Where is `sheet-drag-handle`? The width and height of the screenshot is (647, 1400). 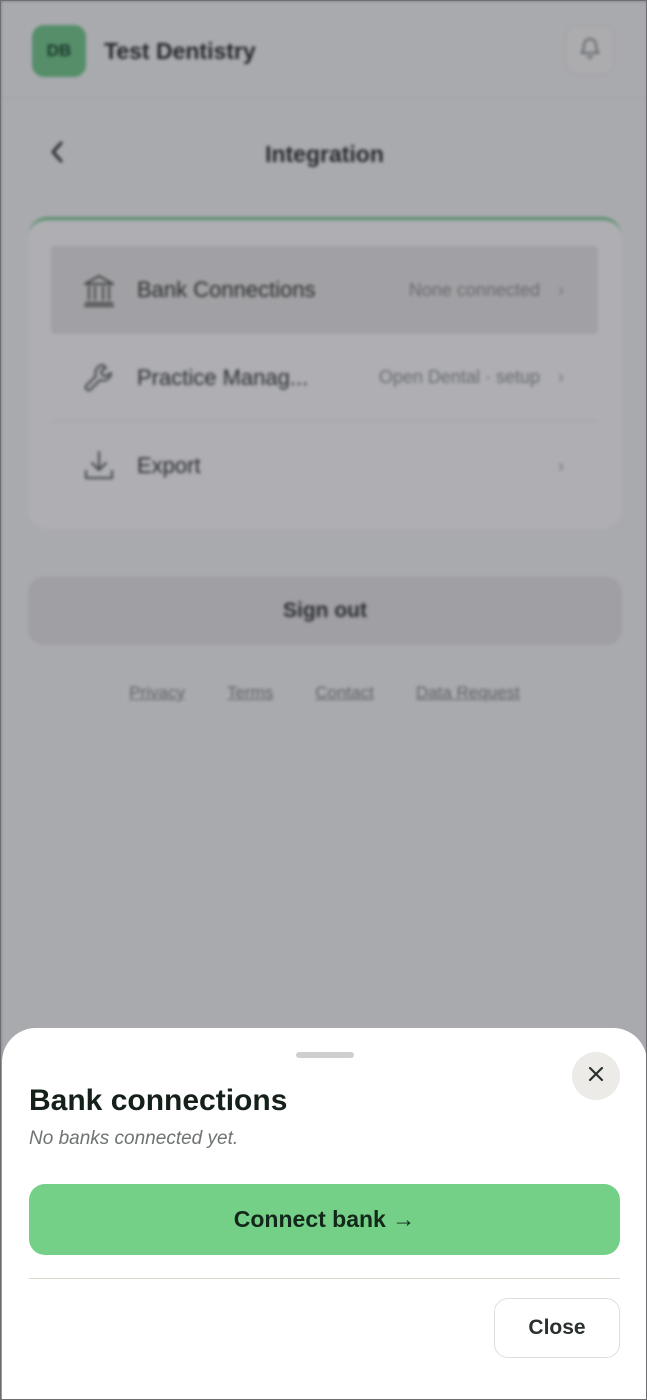
sheet-drag-handle is located at coordinates (325, 1055).